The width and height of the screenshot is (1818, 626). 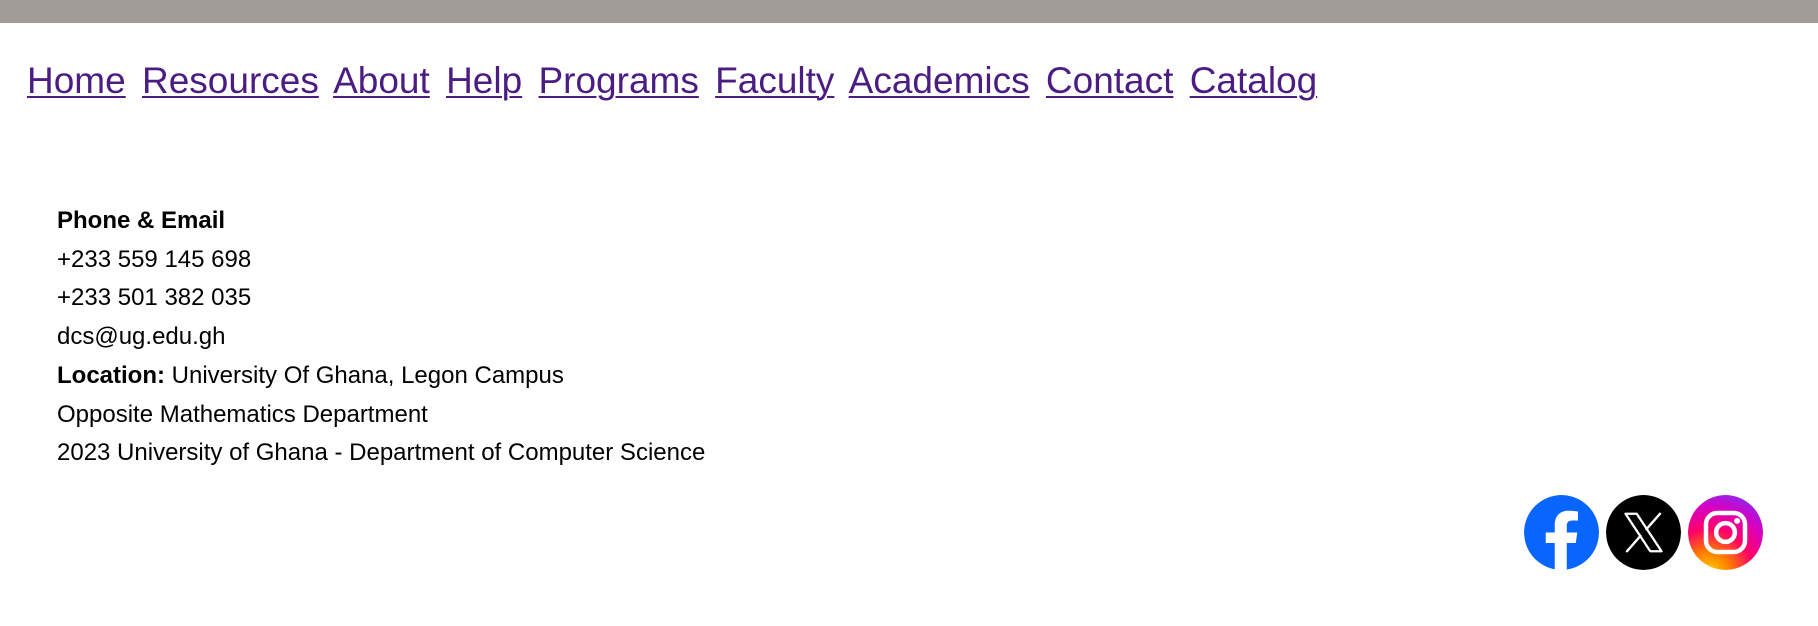 What do you see at coordinates (1110, 80) in the screenshot?
I see `nav-link-contact: Contact` at bounding box center [1110, 80].